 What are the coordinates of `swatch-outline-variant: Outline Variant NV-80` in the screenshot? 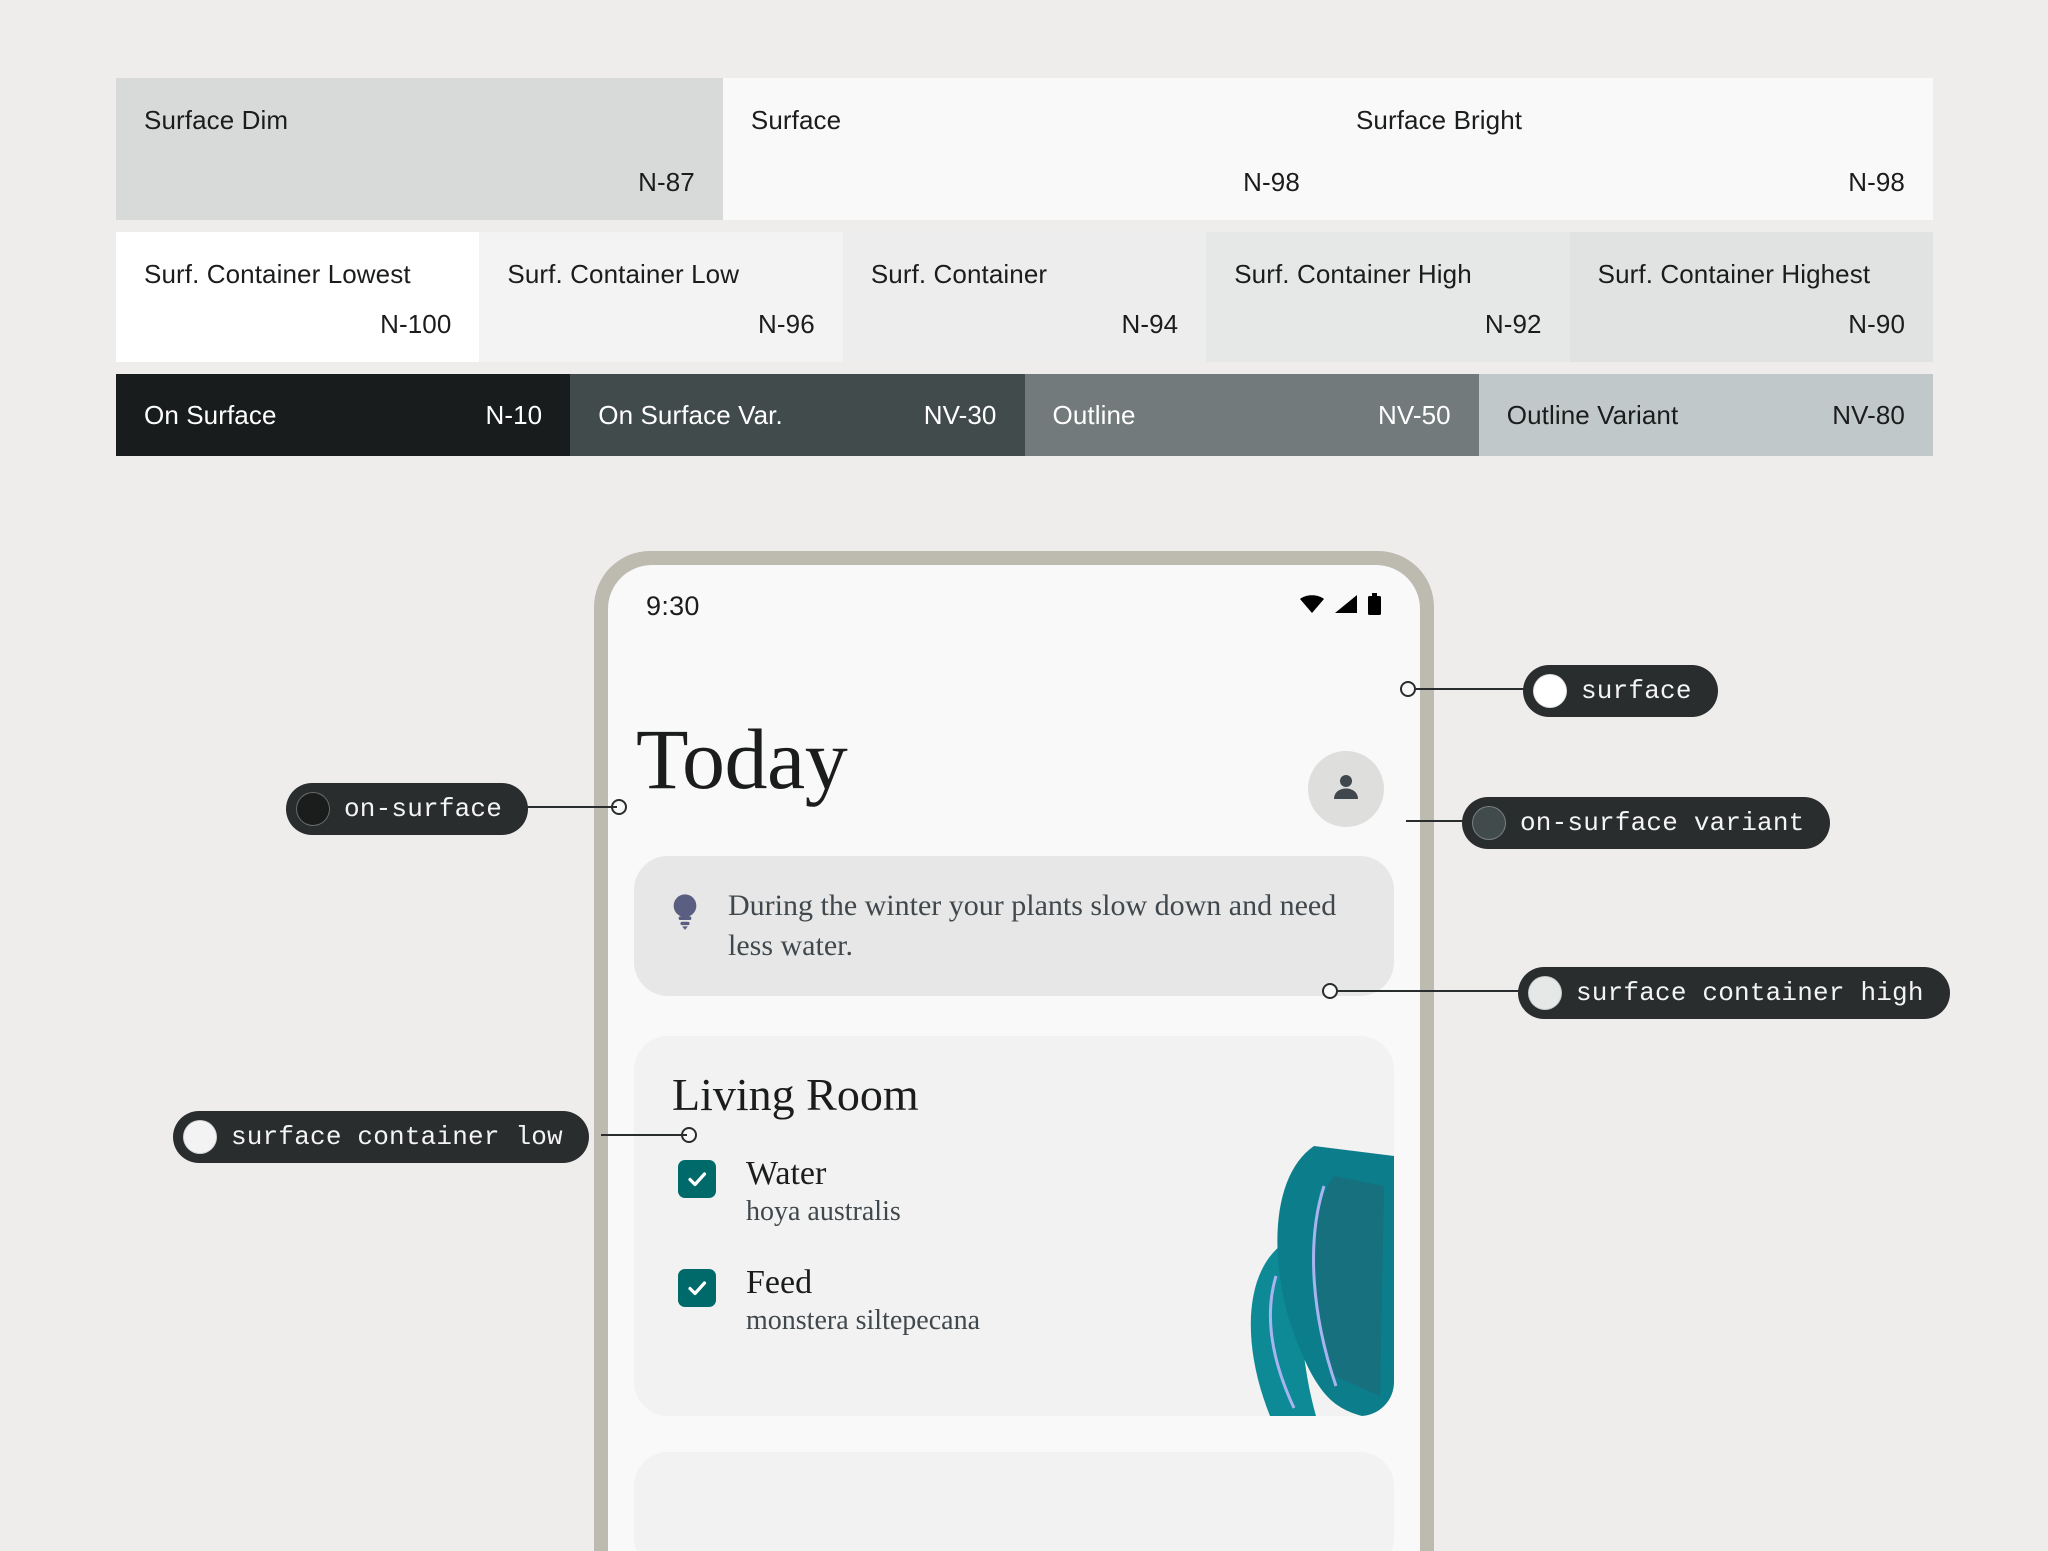 It's located at (1705, 415).